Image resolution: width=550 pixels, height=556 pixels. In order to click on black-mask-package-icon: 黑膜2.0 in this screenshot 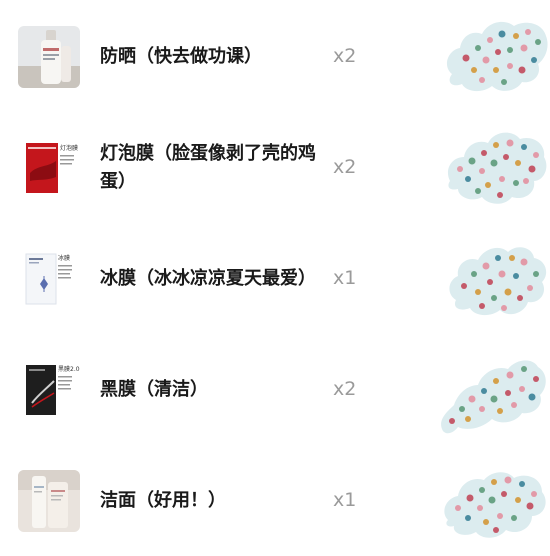, I will do `click(49, 390)`.